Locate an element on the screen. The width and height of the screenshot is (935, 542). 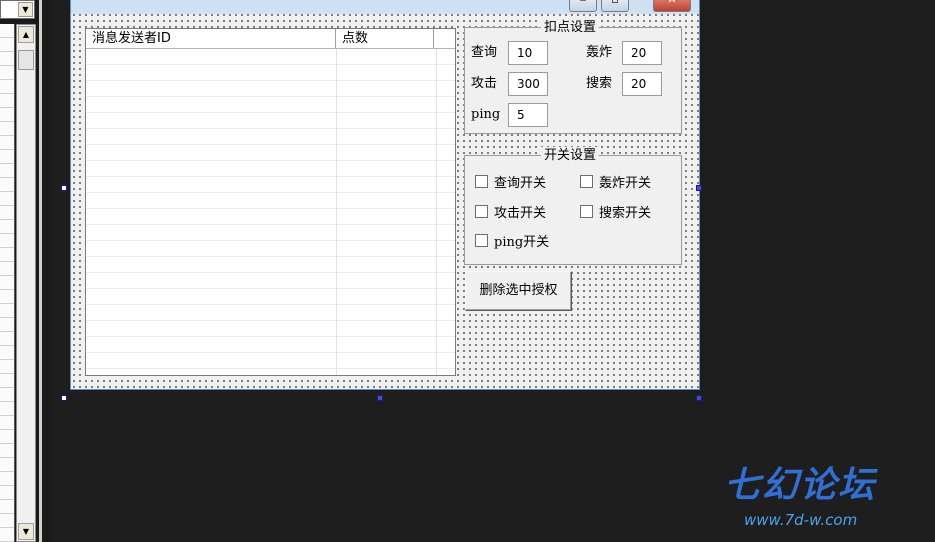
bomb-label: 轰炸 is located at coordinates (599, 52).